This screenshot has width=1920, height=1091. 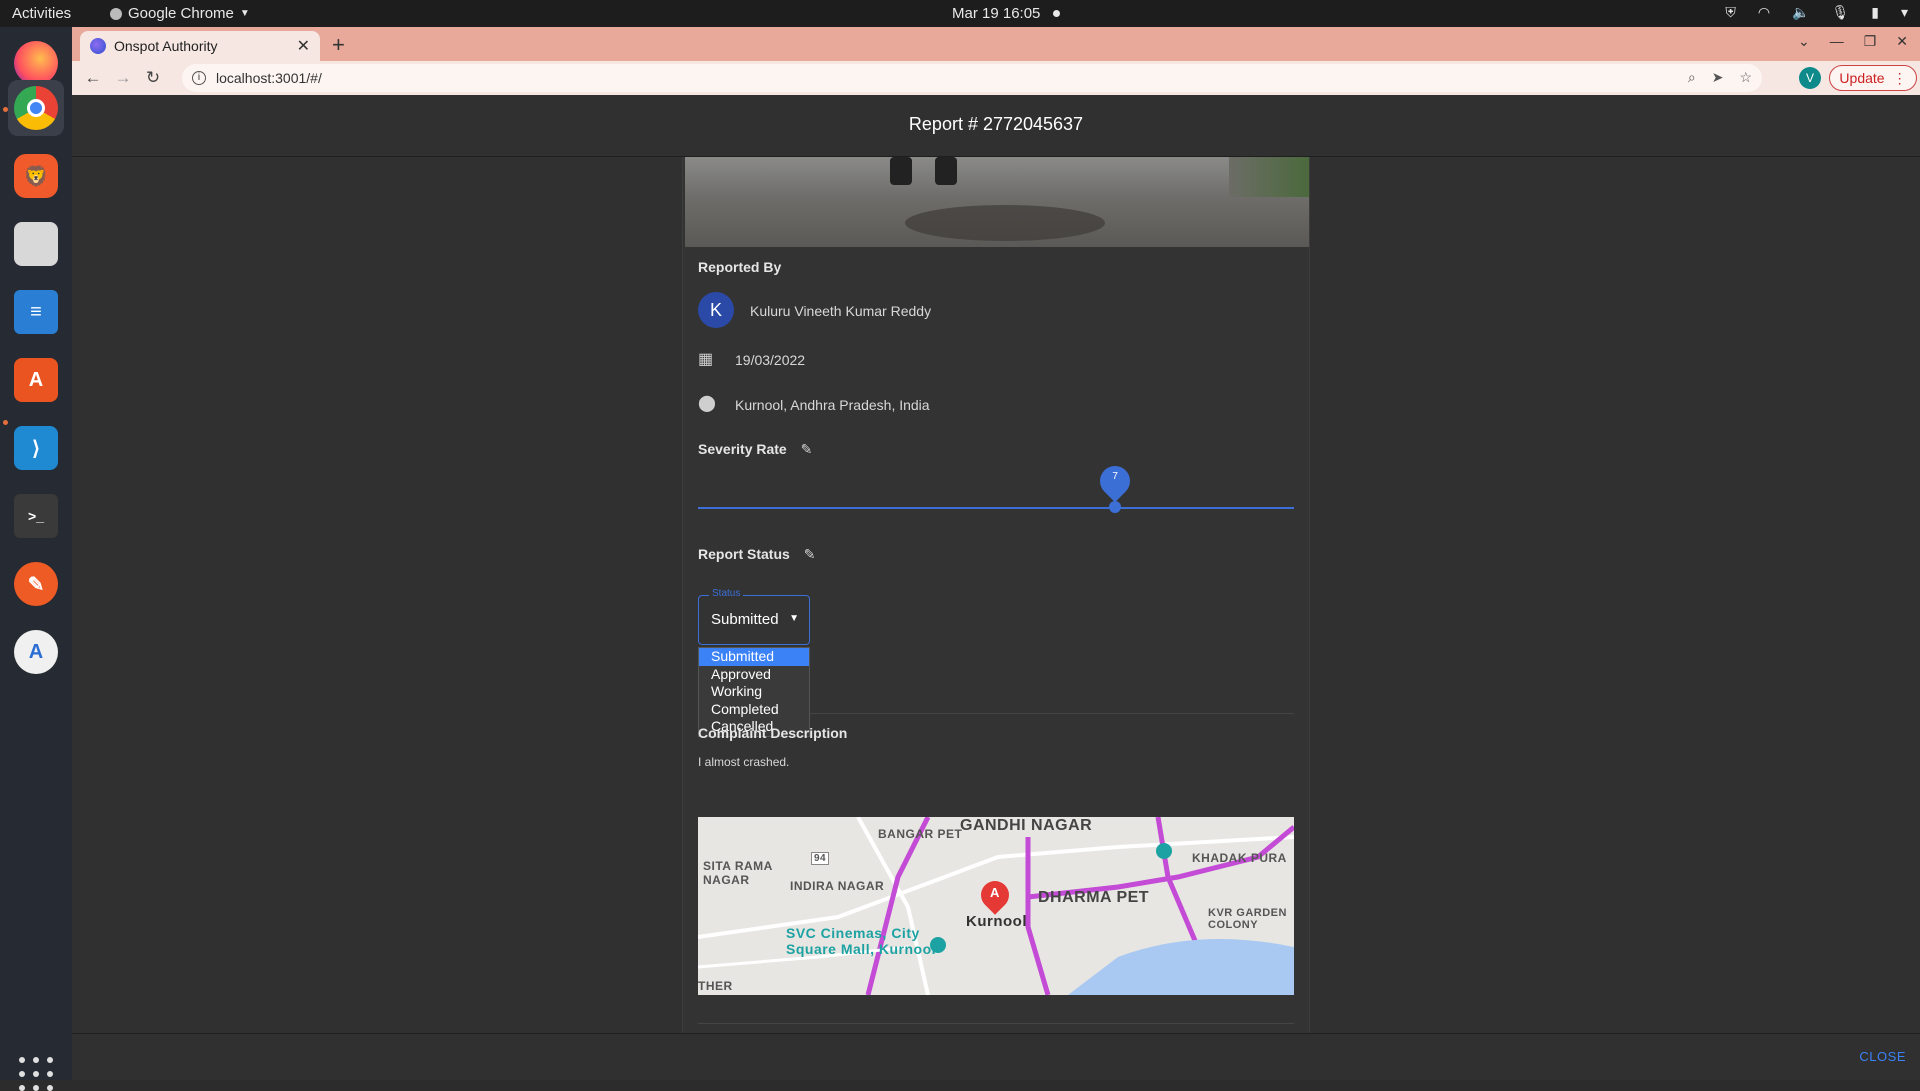 What do you see at coordinates (820, 858) in the screenshot?
I see `map-road-number: 94` at bounding box center [820, 858].